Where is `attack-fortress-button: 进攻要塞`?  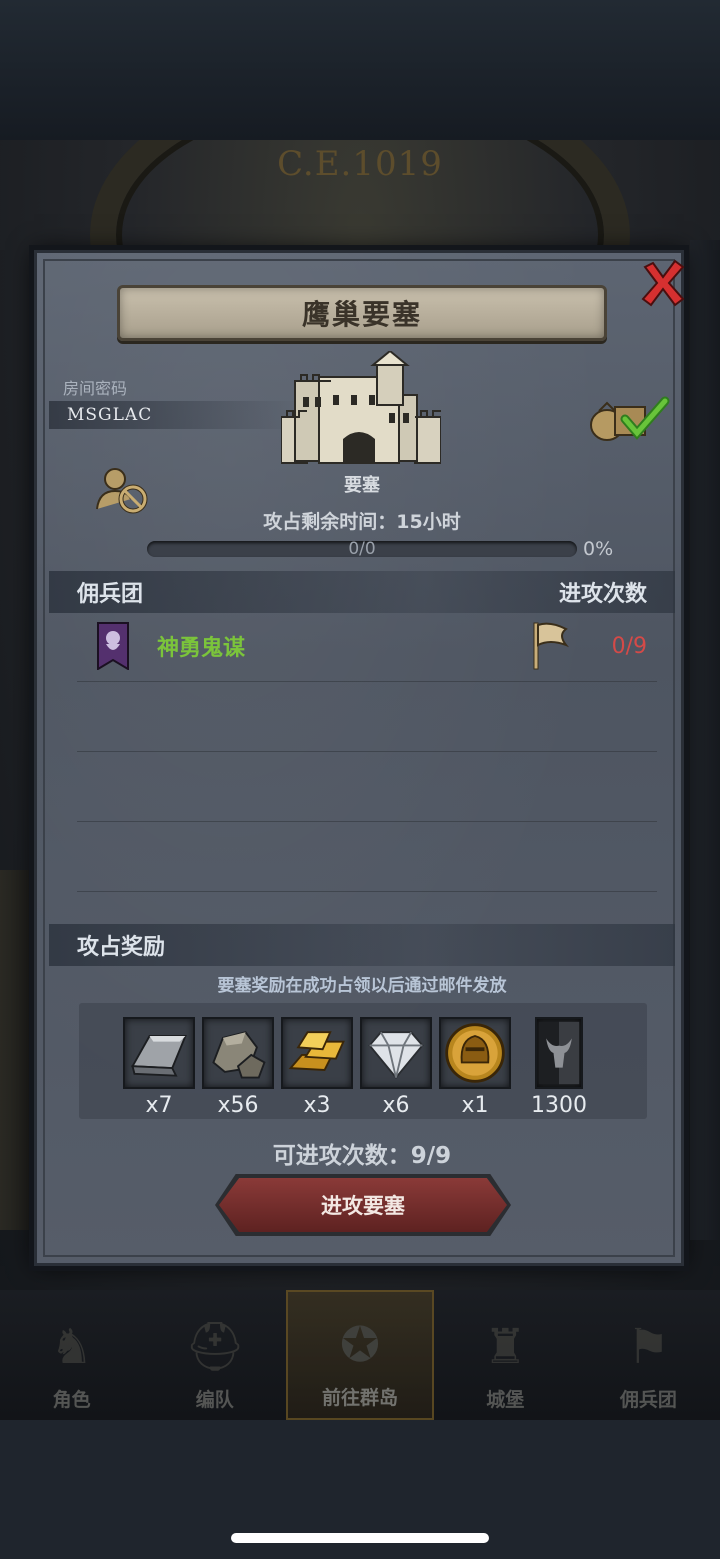
attack-fortress-button: 进攻要塞 is located at coordinates (363, 1205).